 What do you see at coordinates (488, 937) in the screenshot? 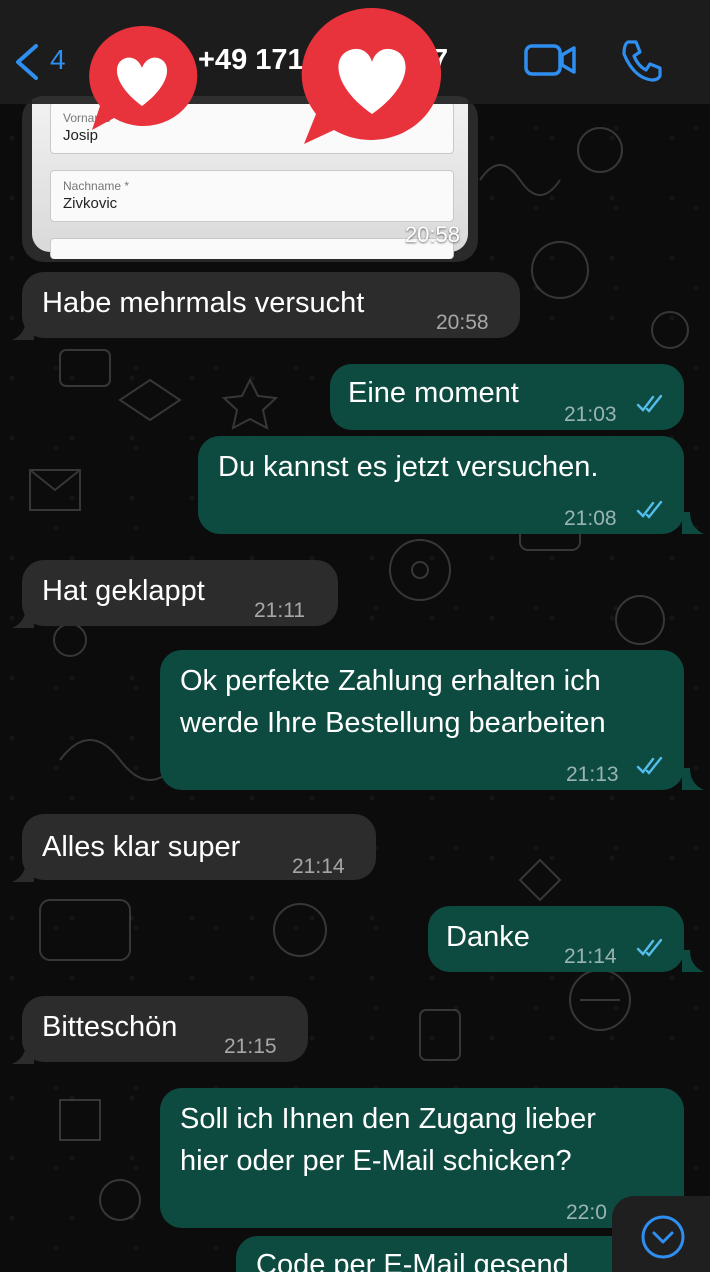
I see `message-text: Danke` at bounding box center [488, 937].